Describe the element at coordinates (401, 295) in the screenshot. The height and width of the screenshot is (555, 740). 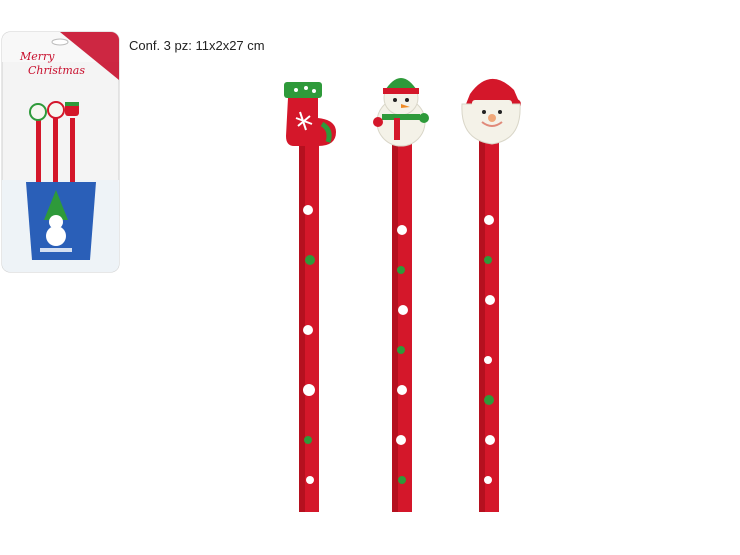
I see `pencil-snowman` at that location.